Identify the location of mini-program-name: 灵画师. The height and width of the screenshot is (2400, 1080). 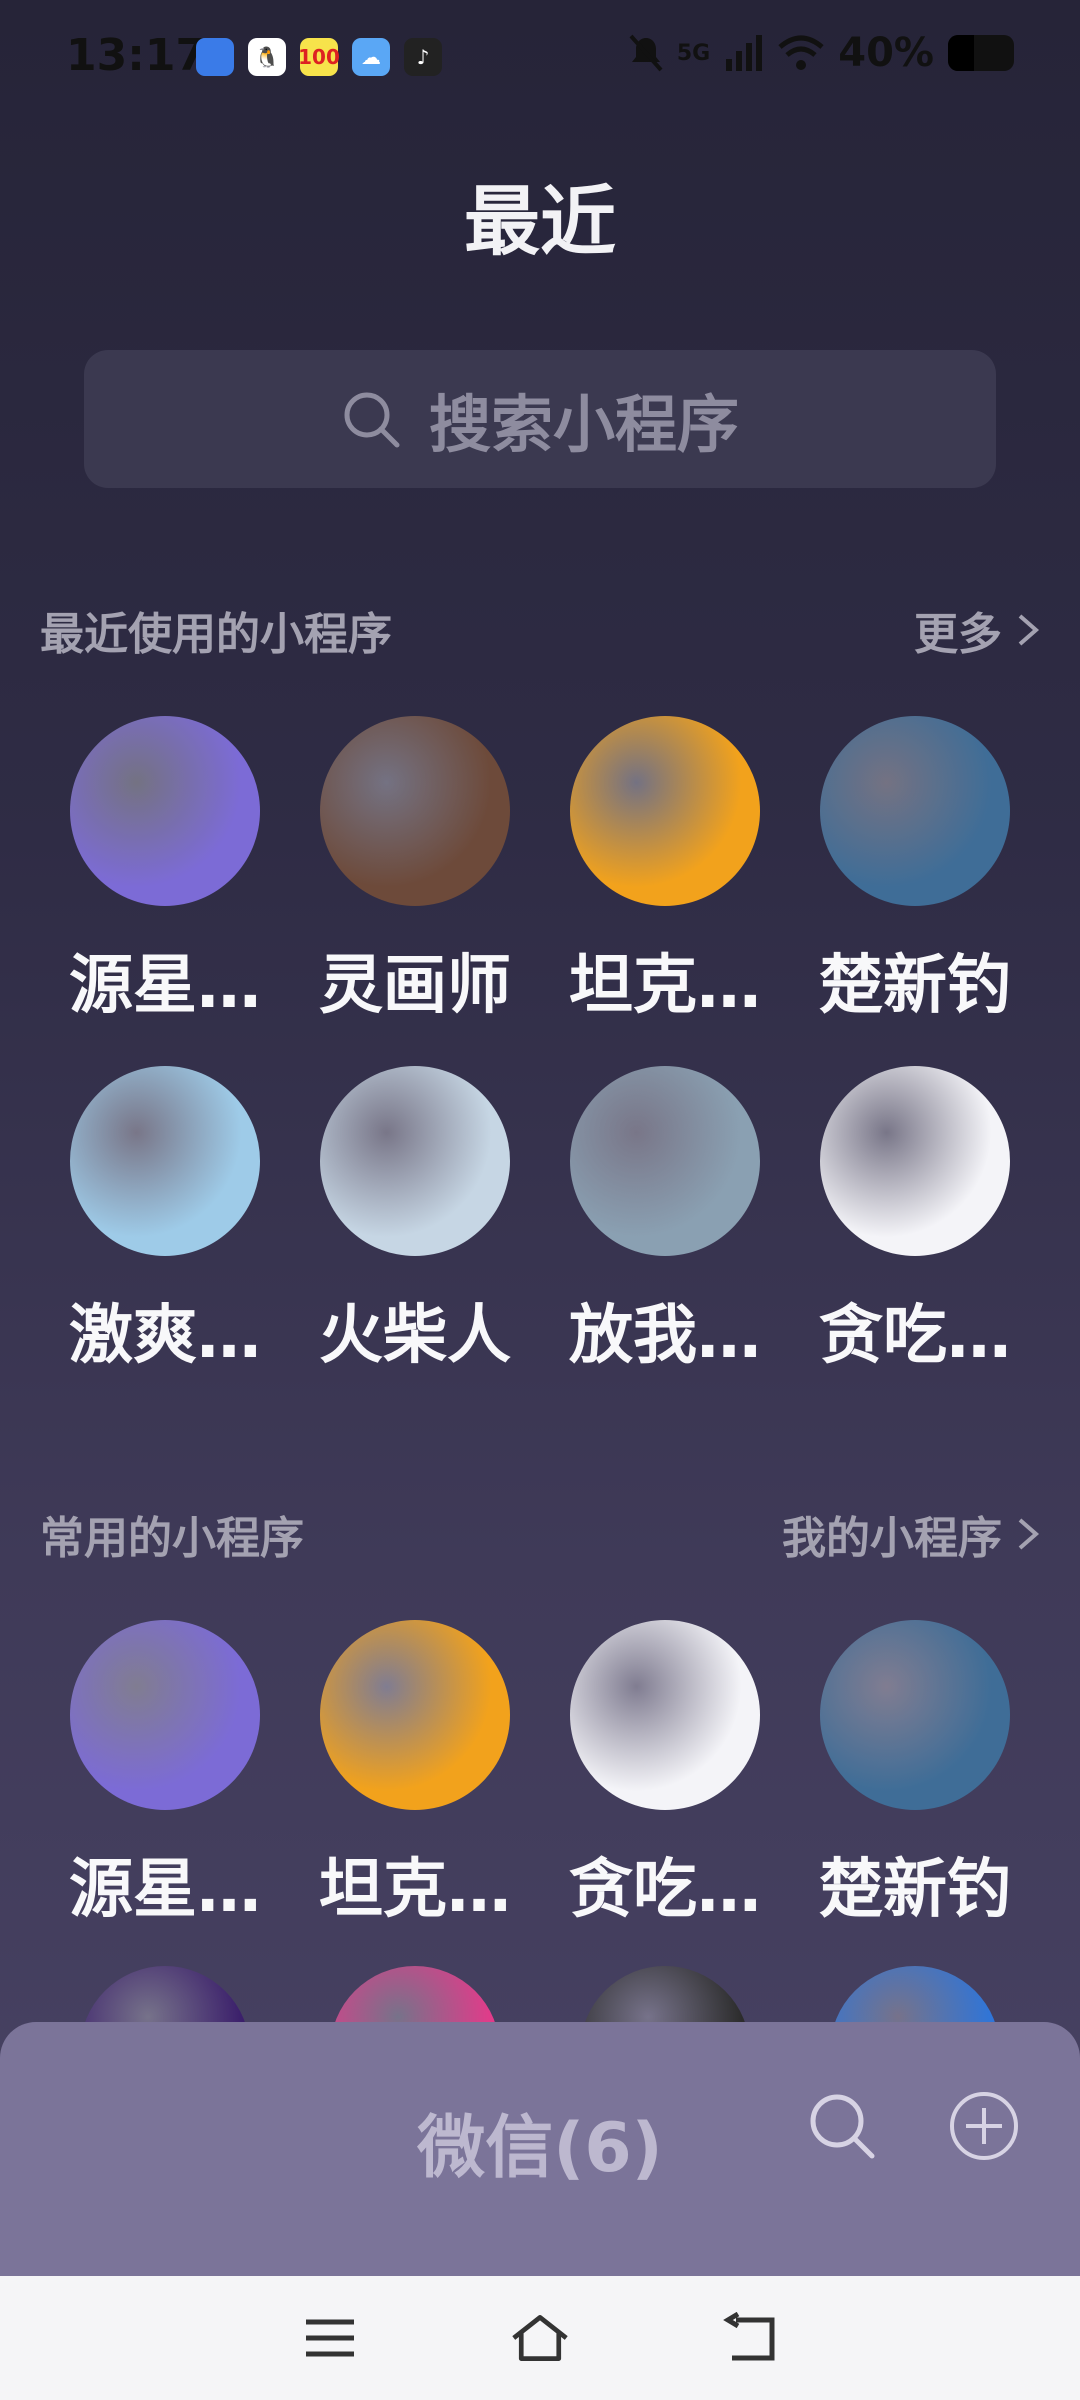
(415, 986).